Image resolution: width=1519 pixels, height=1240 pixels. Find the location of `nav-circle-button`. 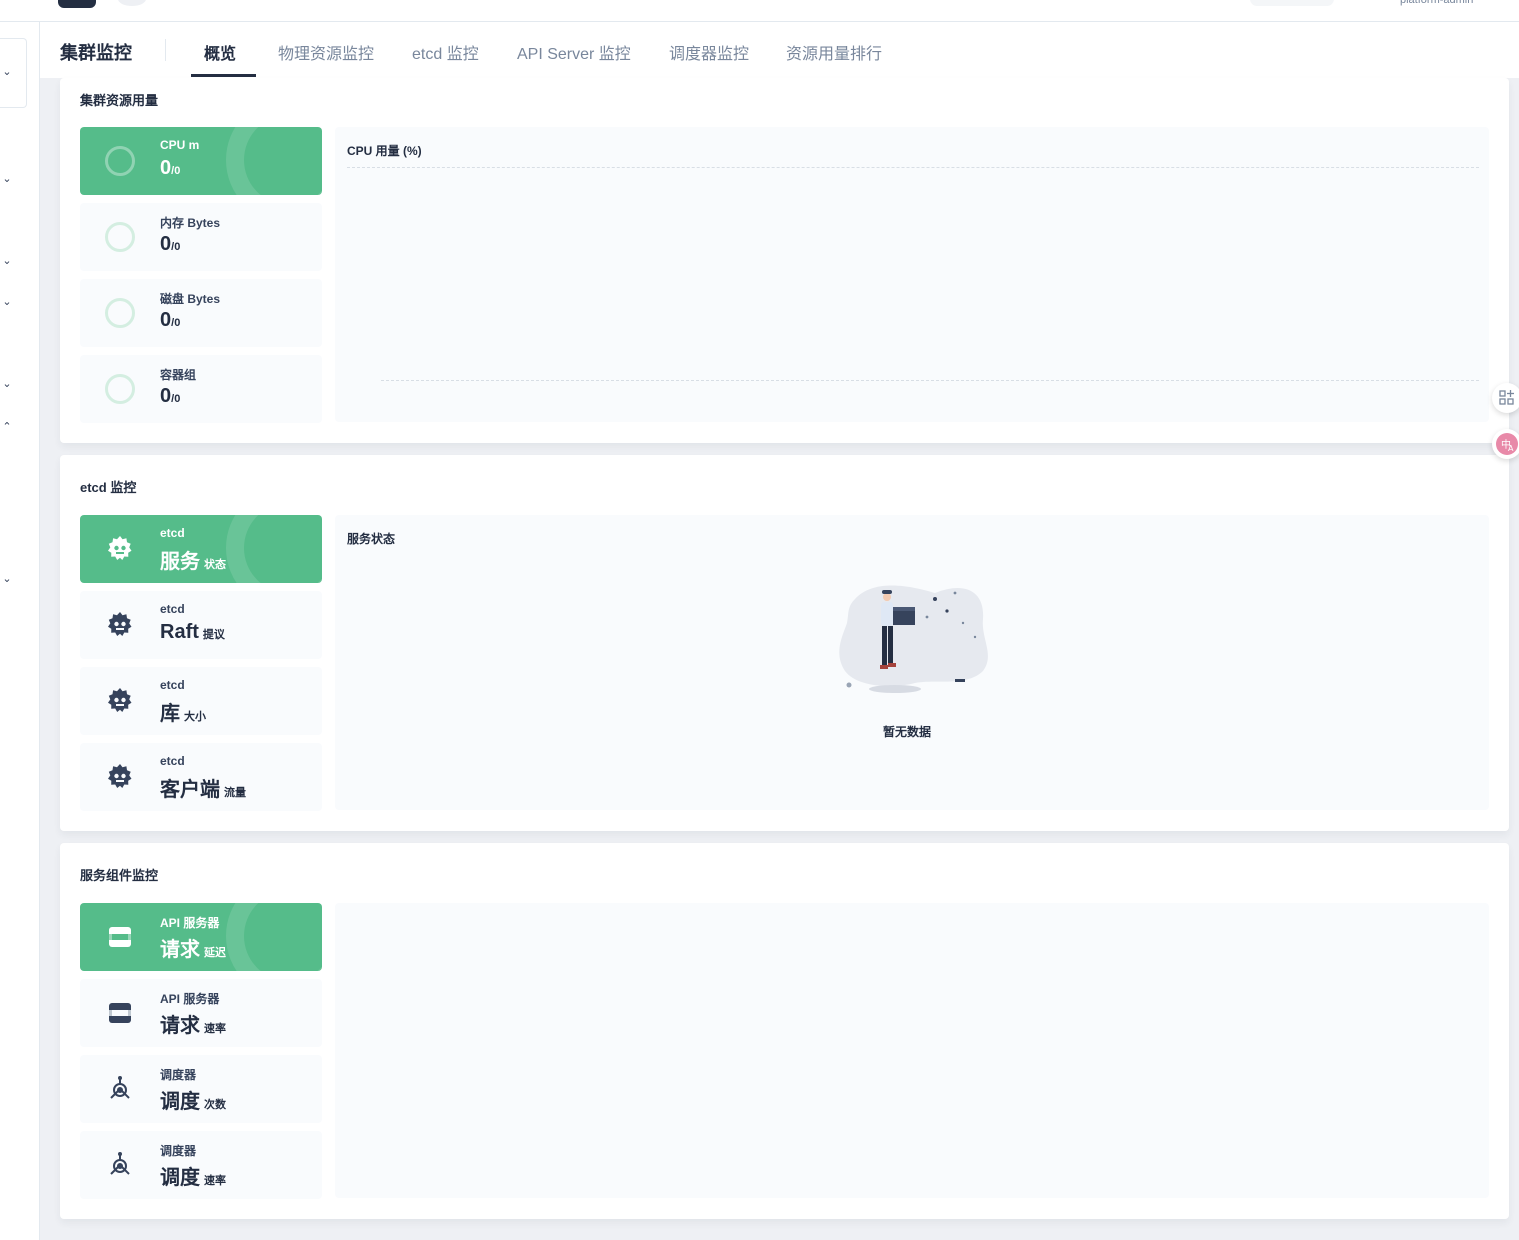

nav-circle-button is located at coordinates (132, 3).